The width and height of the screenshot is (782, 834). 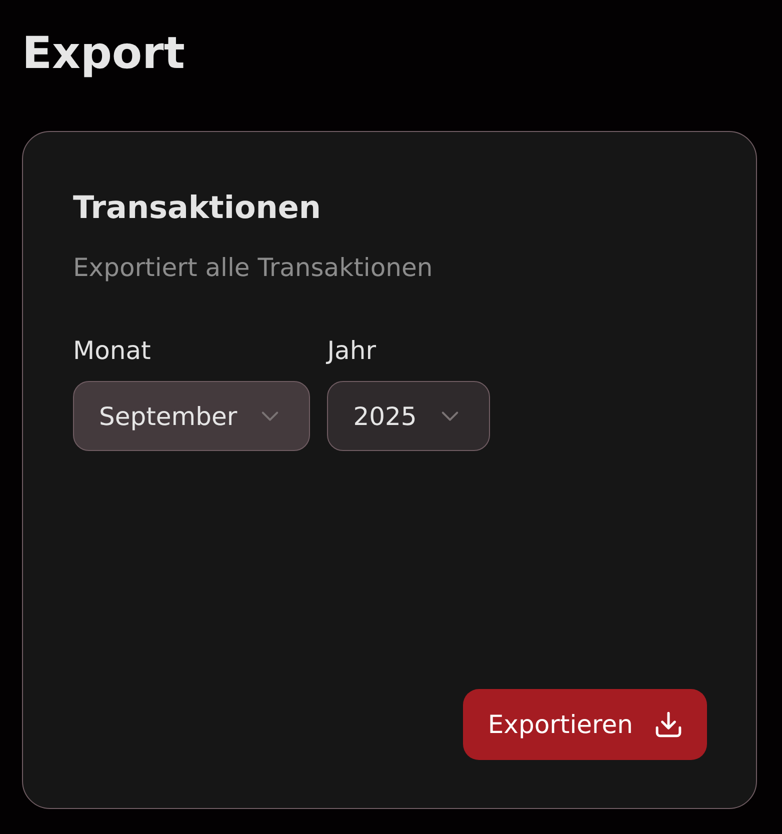 I want to click on dropdown-select: 2025, so click(x=408, y=416).